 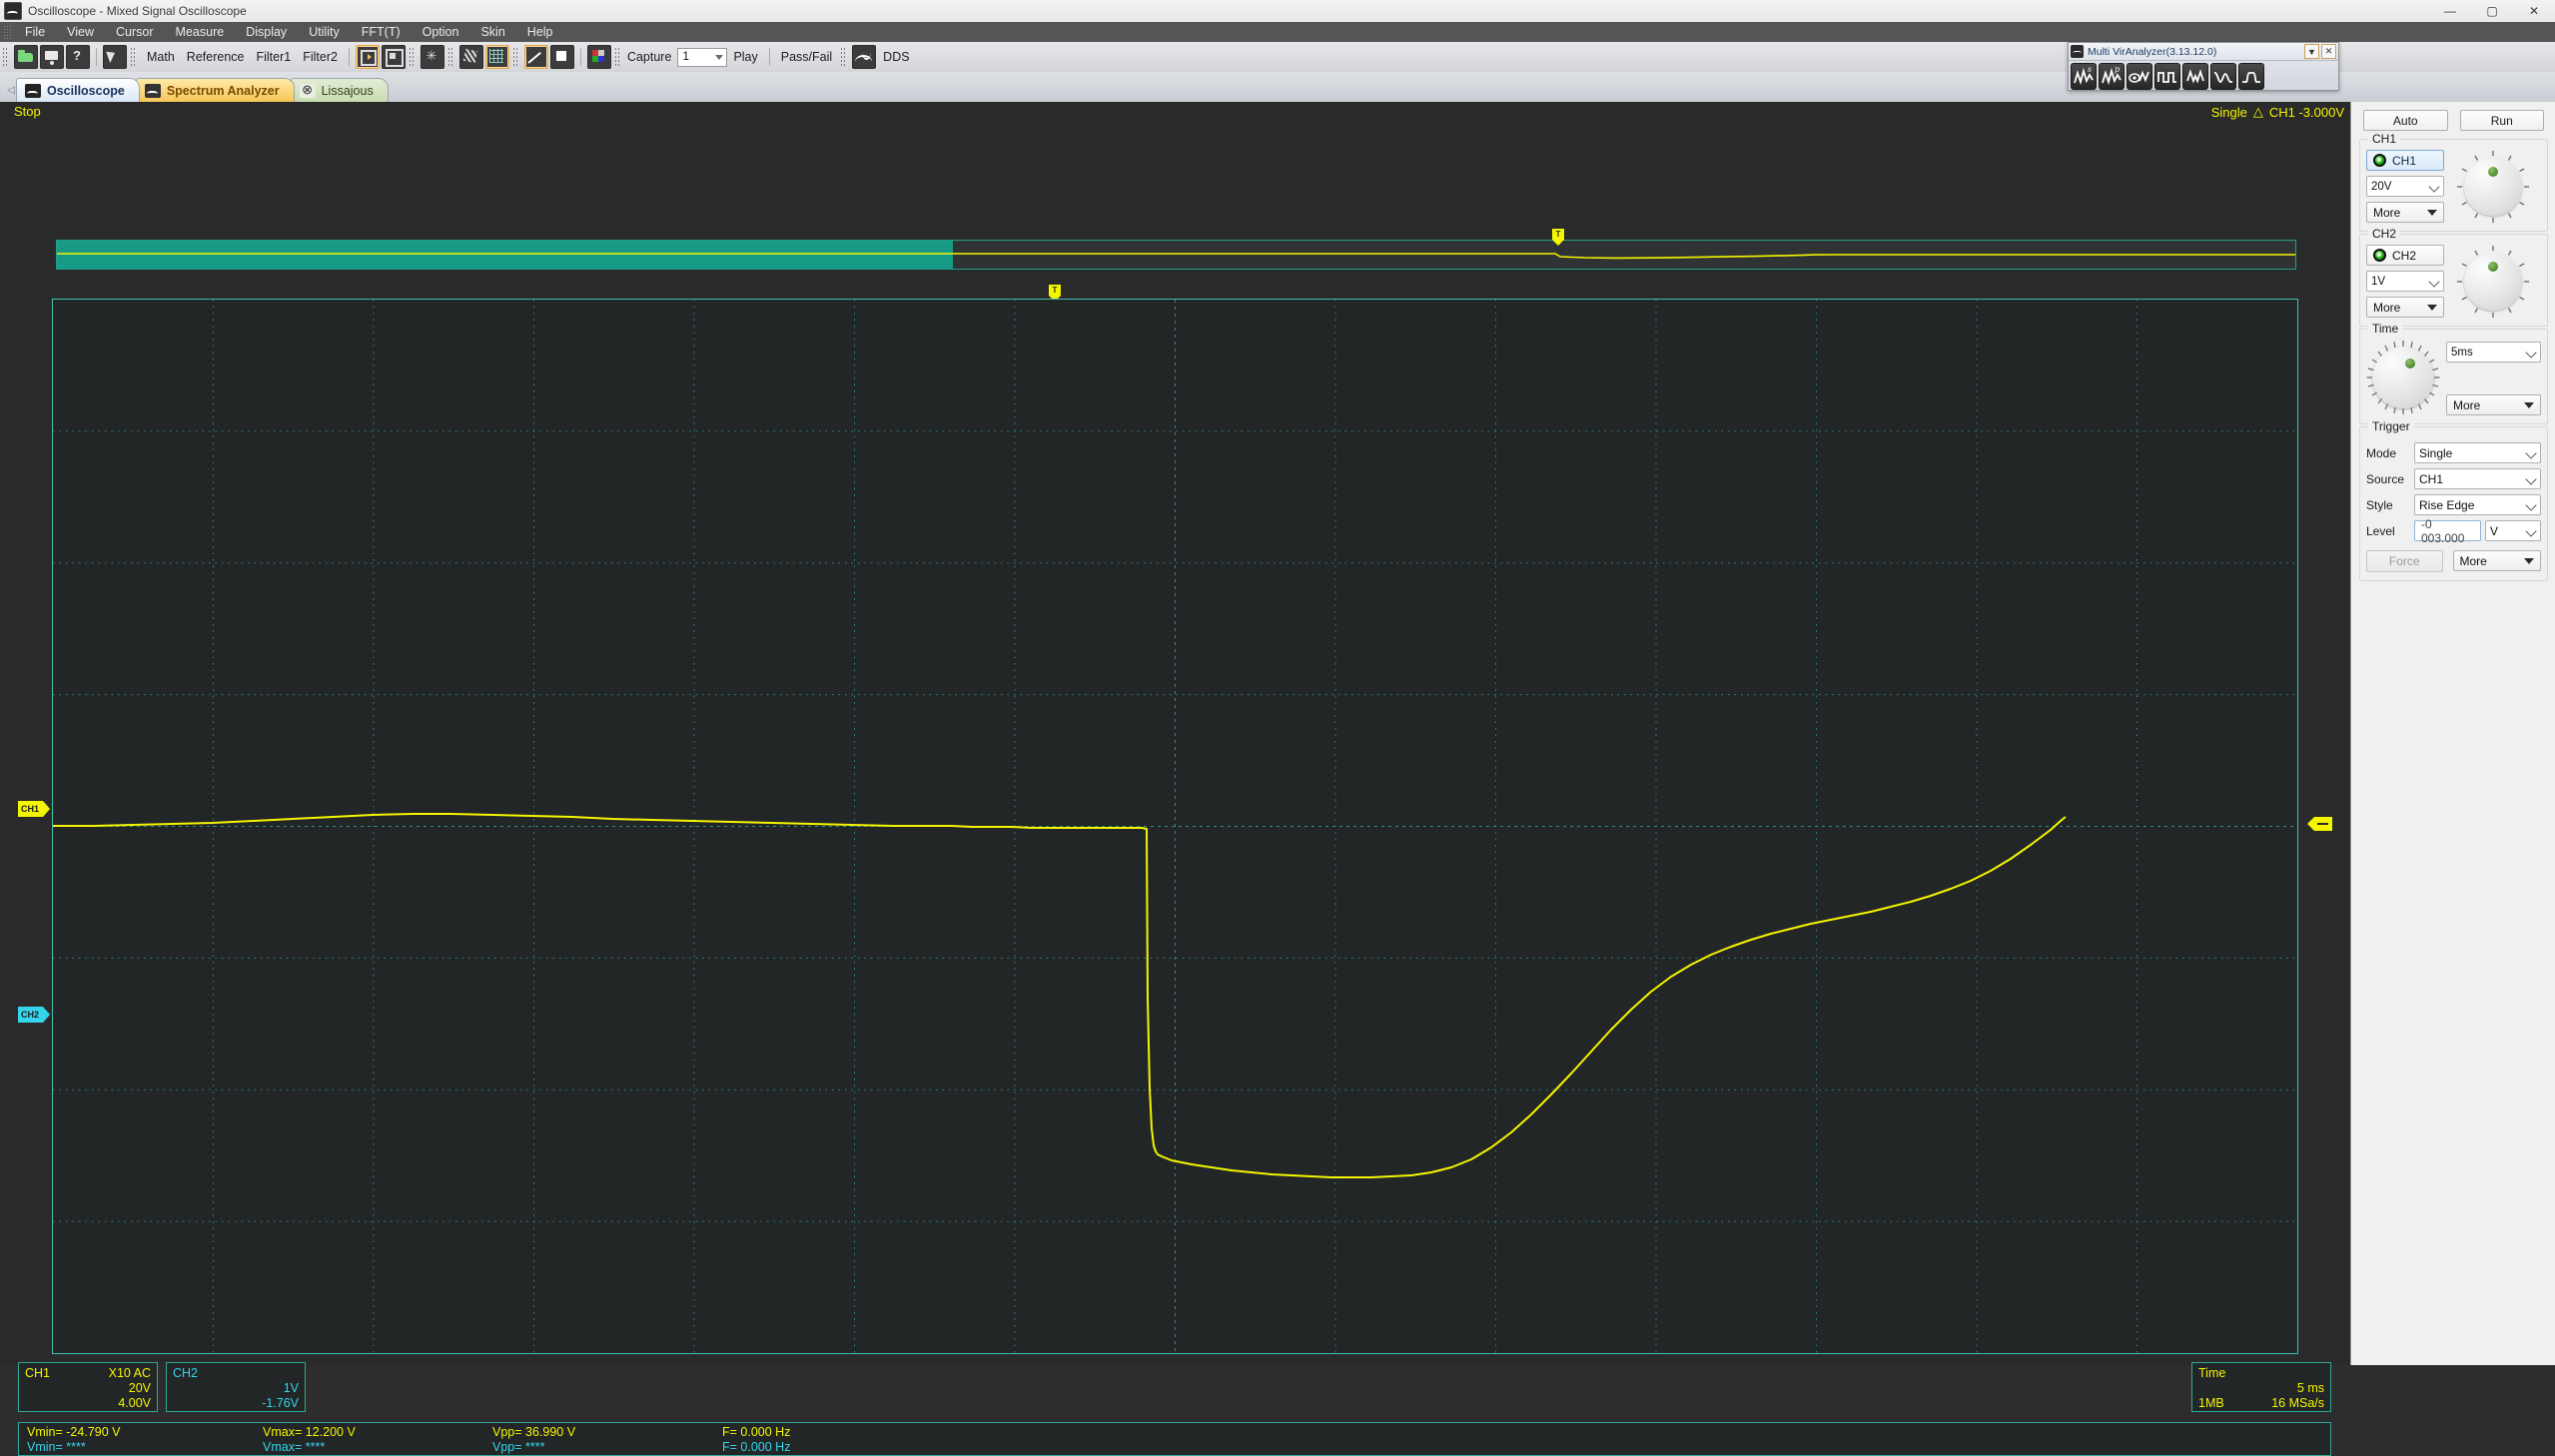 What do you see at coordinates (2328, 51) in the screenshot?
I see `viranalyzer-close-button: ✕` at bounding box center [2328, 51].